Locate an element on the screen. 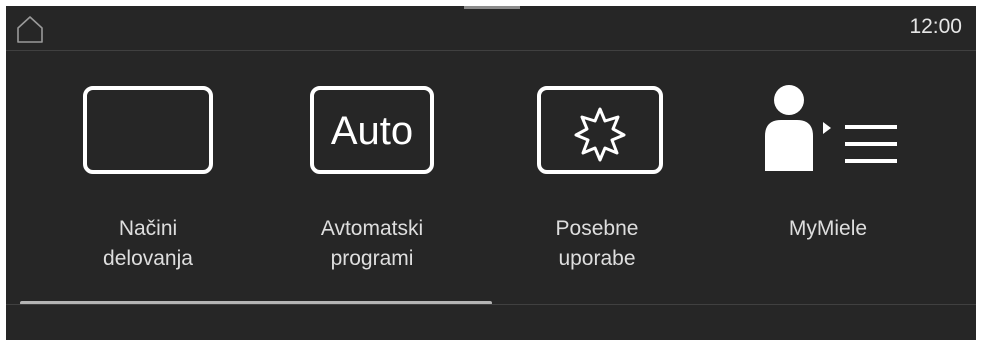 Image resolution: width=981 pixels, height=345 pixels. menu-item-modes: Načini delovanja is located at coordinates (148, 180).